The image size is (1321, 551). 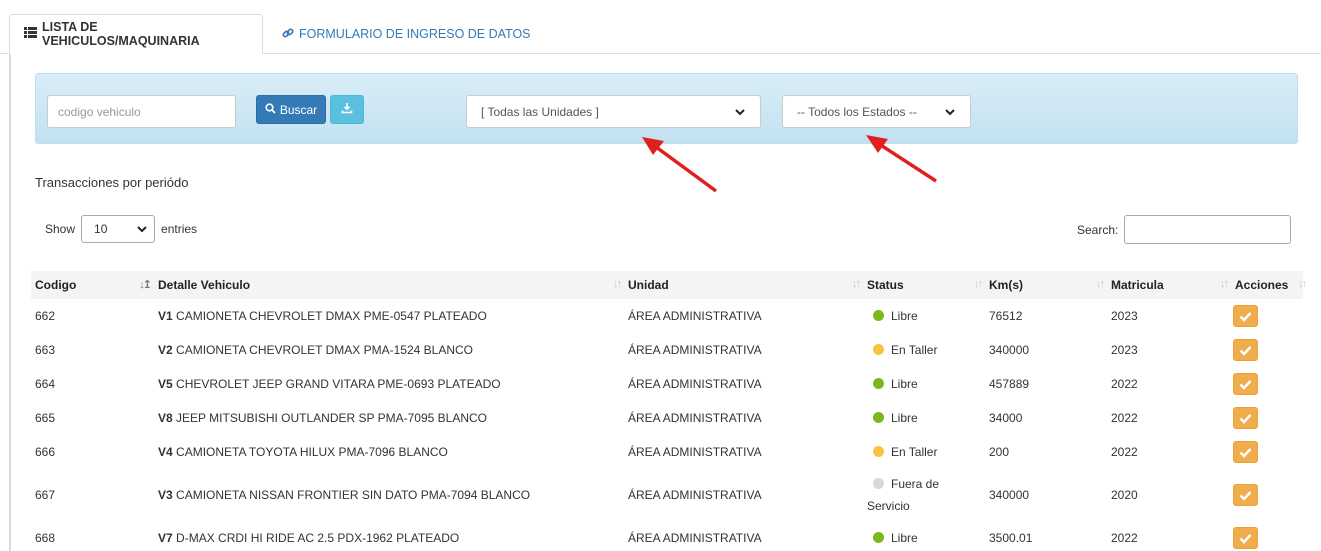 I want to click on tab-vehicle-list-label: LISTA DE VEHICULOS/MAQUINARIA, so click(x=121, y=34).